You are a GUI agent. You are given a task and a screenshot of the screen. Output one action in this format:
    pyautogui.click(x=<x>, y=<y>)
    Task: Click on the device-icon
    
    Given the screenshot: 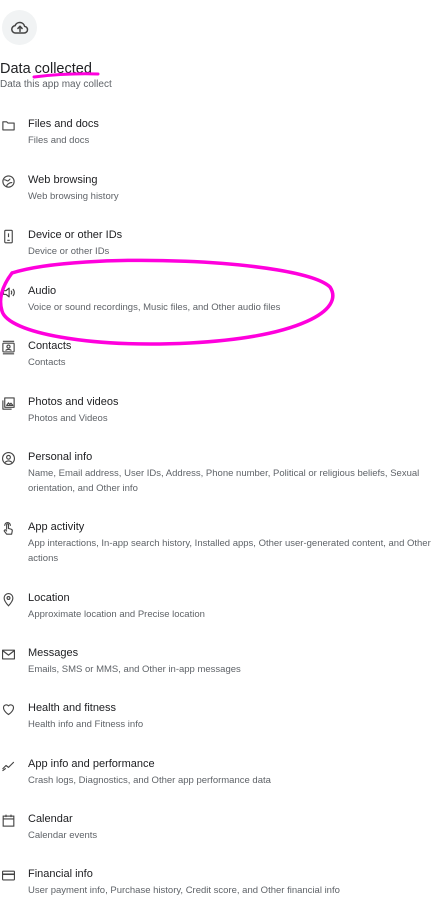 What is the action you would take?
    pyautogui.click(x=8, y=236)
    